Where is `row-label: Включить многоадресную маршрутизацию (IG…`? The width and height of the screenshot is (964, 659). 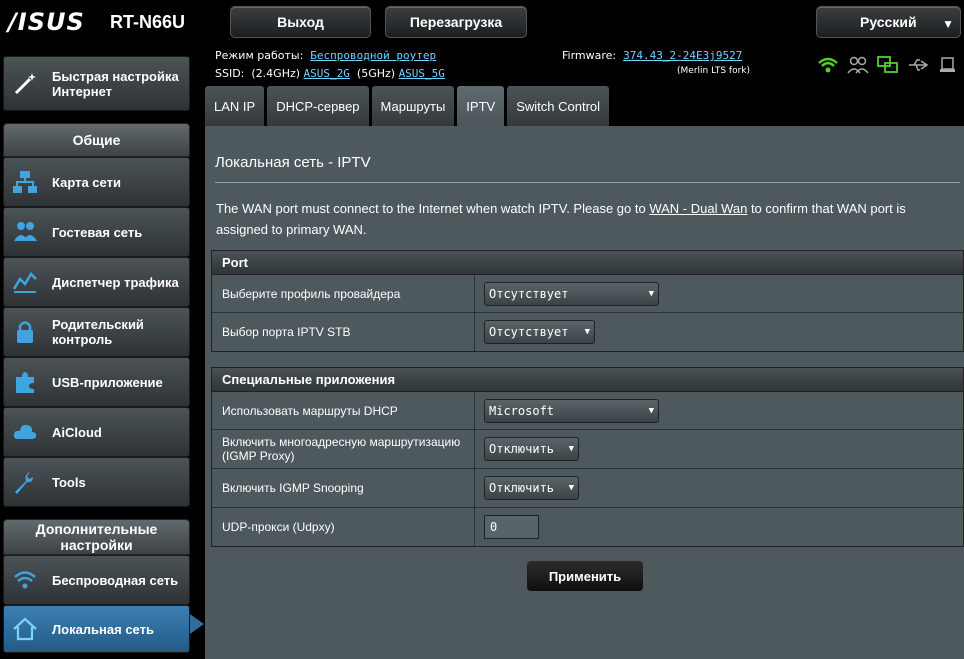
row-label: Включить многоадресную маршрутизацию (IG… is located at coordinates (343, 449).